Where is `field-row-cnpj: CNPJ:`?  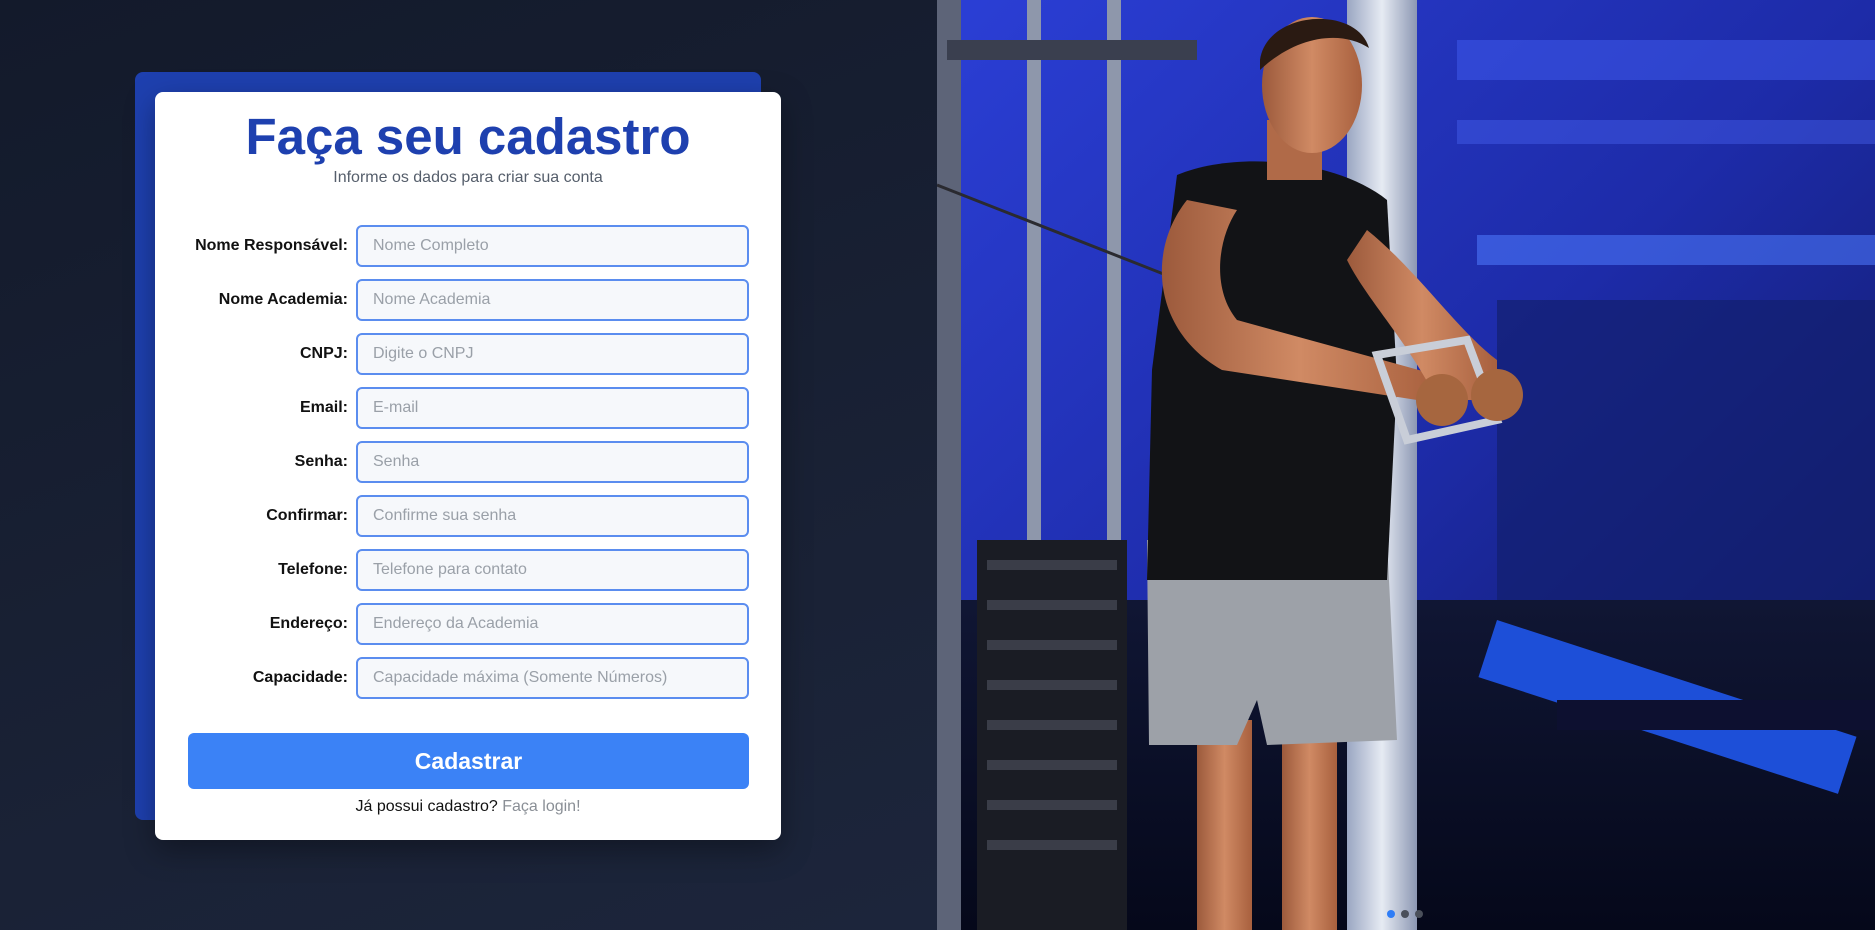 field-row-cnpj: CNPJ: is located at coordinates (468, 354).